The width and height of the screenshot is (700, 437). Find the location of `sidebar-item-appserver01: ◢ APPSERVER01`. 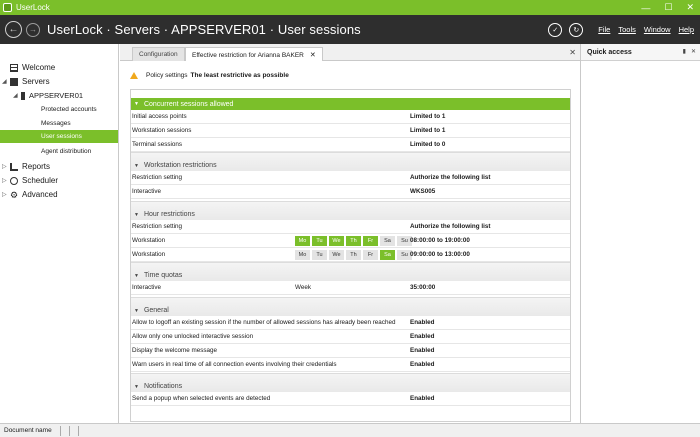

sidebar-item-appserver01: ◢ APPSERVER01 is located at coordinates (48, 95).